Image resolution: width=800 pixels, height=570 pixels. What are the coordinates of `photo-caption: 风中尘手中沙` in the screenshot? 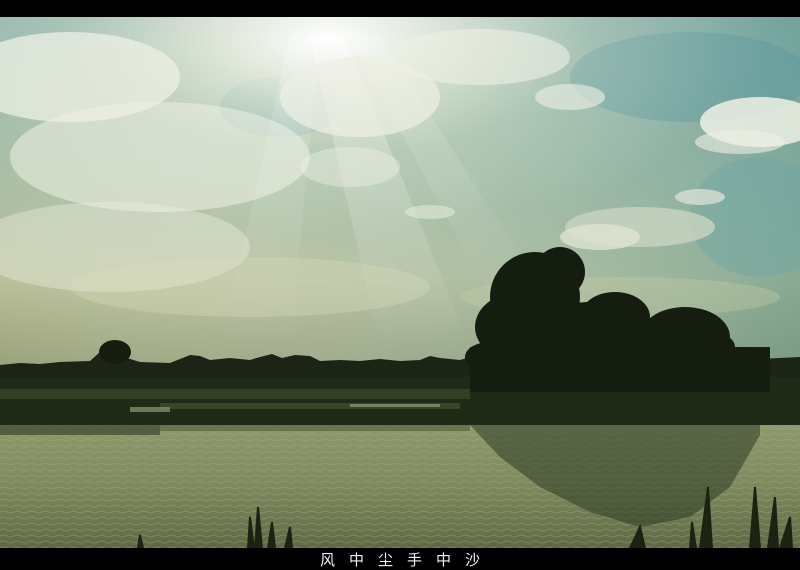 It's located at (406, 559).